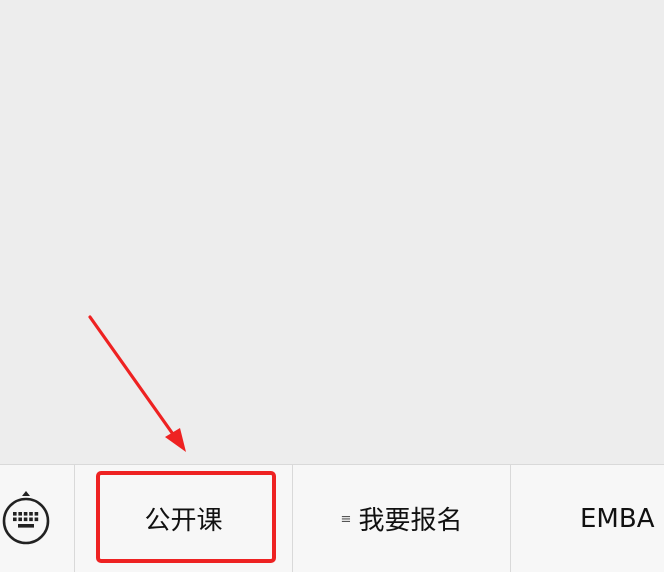  Describe the element at coordinates (410, 521) in the screenshot. I see `menu-item-label: 我要报名` at that location.